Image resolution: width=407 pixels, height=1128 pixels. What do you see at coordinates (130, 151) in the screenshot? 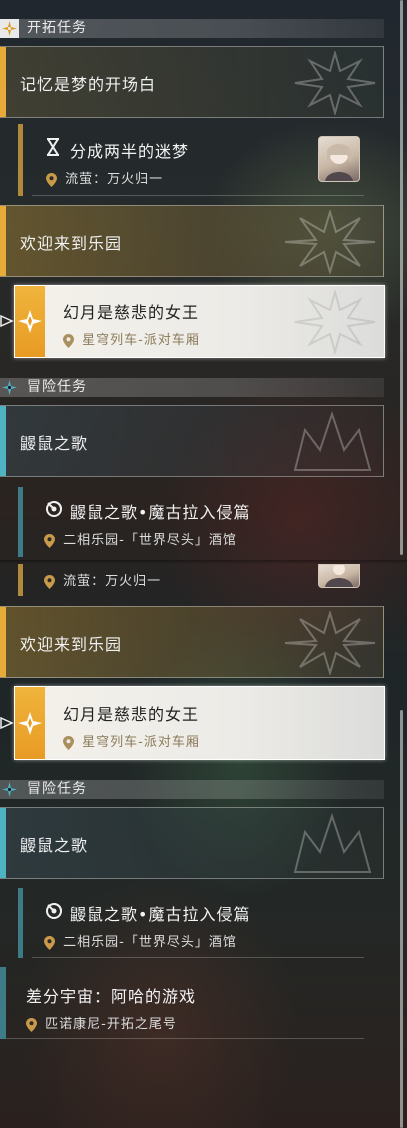
I see `subquest-title: 分成两半的迷梦` at bounding box center [130, 151].